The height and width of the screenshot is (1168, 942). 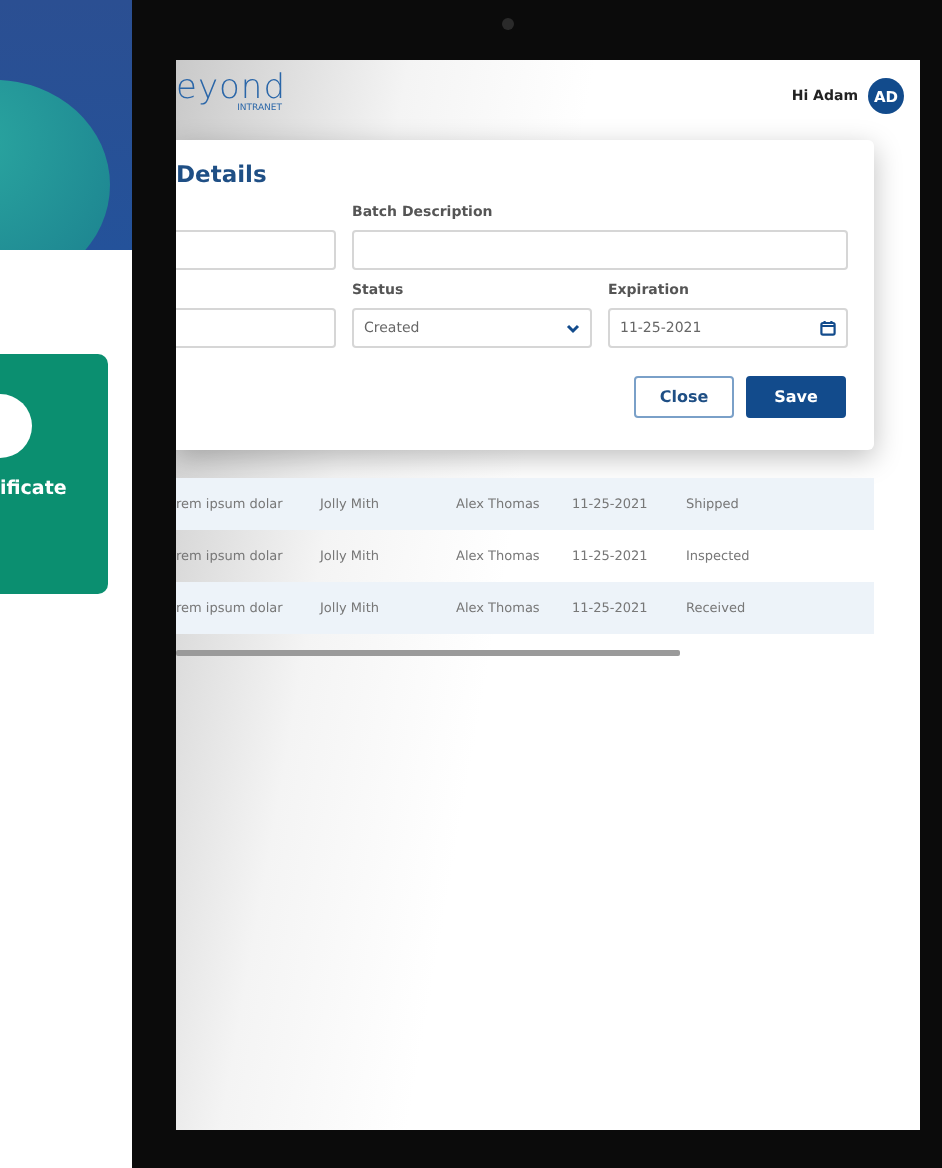 What do you see at coordinates (33, 489) in the screenshot?
I see `card-label: ificate` at bounding box center [33, 489].